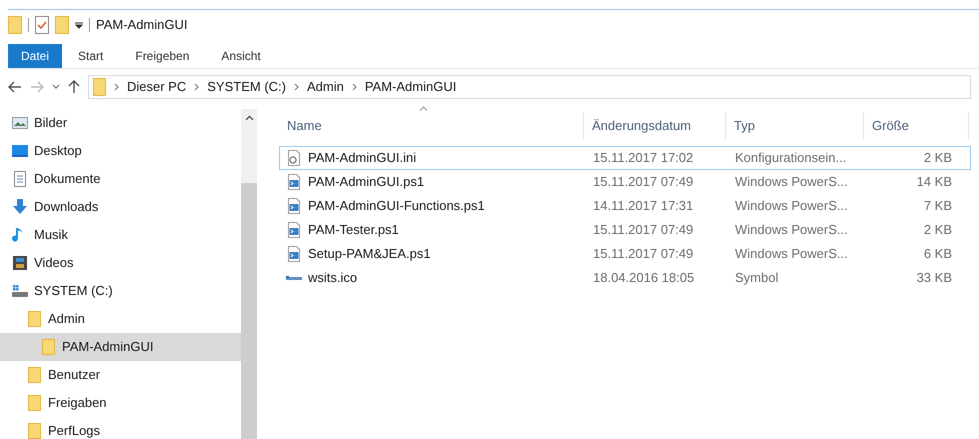 The image size is (979, 439). Describe the element at coordinates (156, 87) in the screenshot. I see `breadcrumb: Dieser PC` at that location.